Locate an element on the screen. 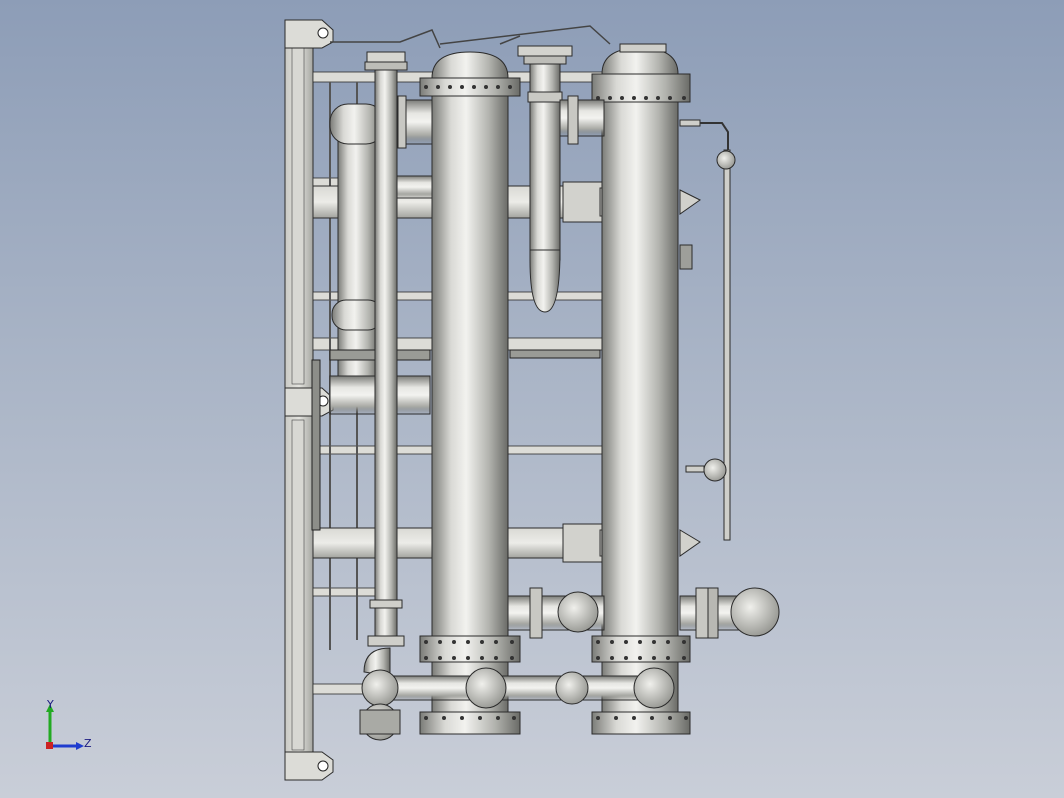 This screenshot has height=798, width=1064. triad-y-label: Y is located at coordinates (50, 704).